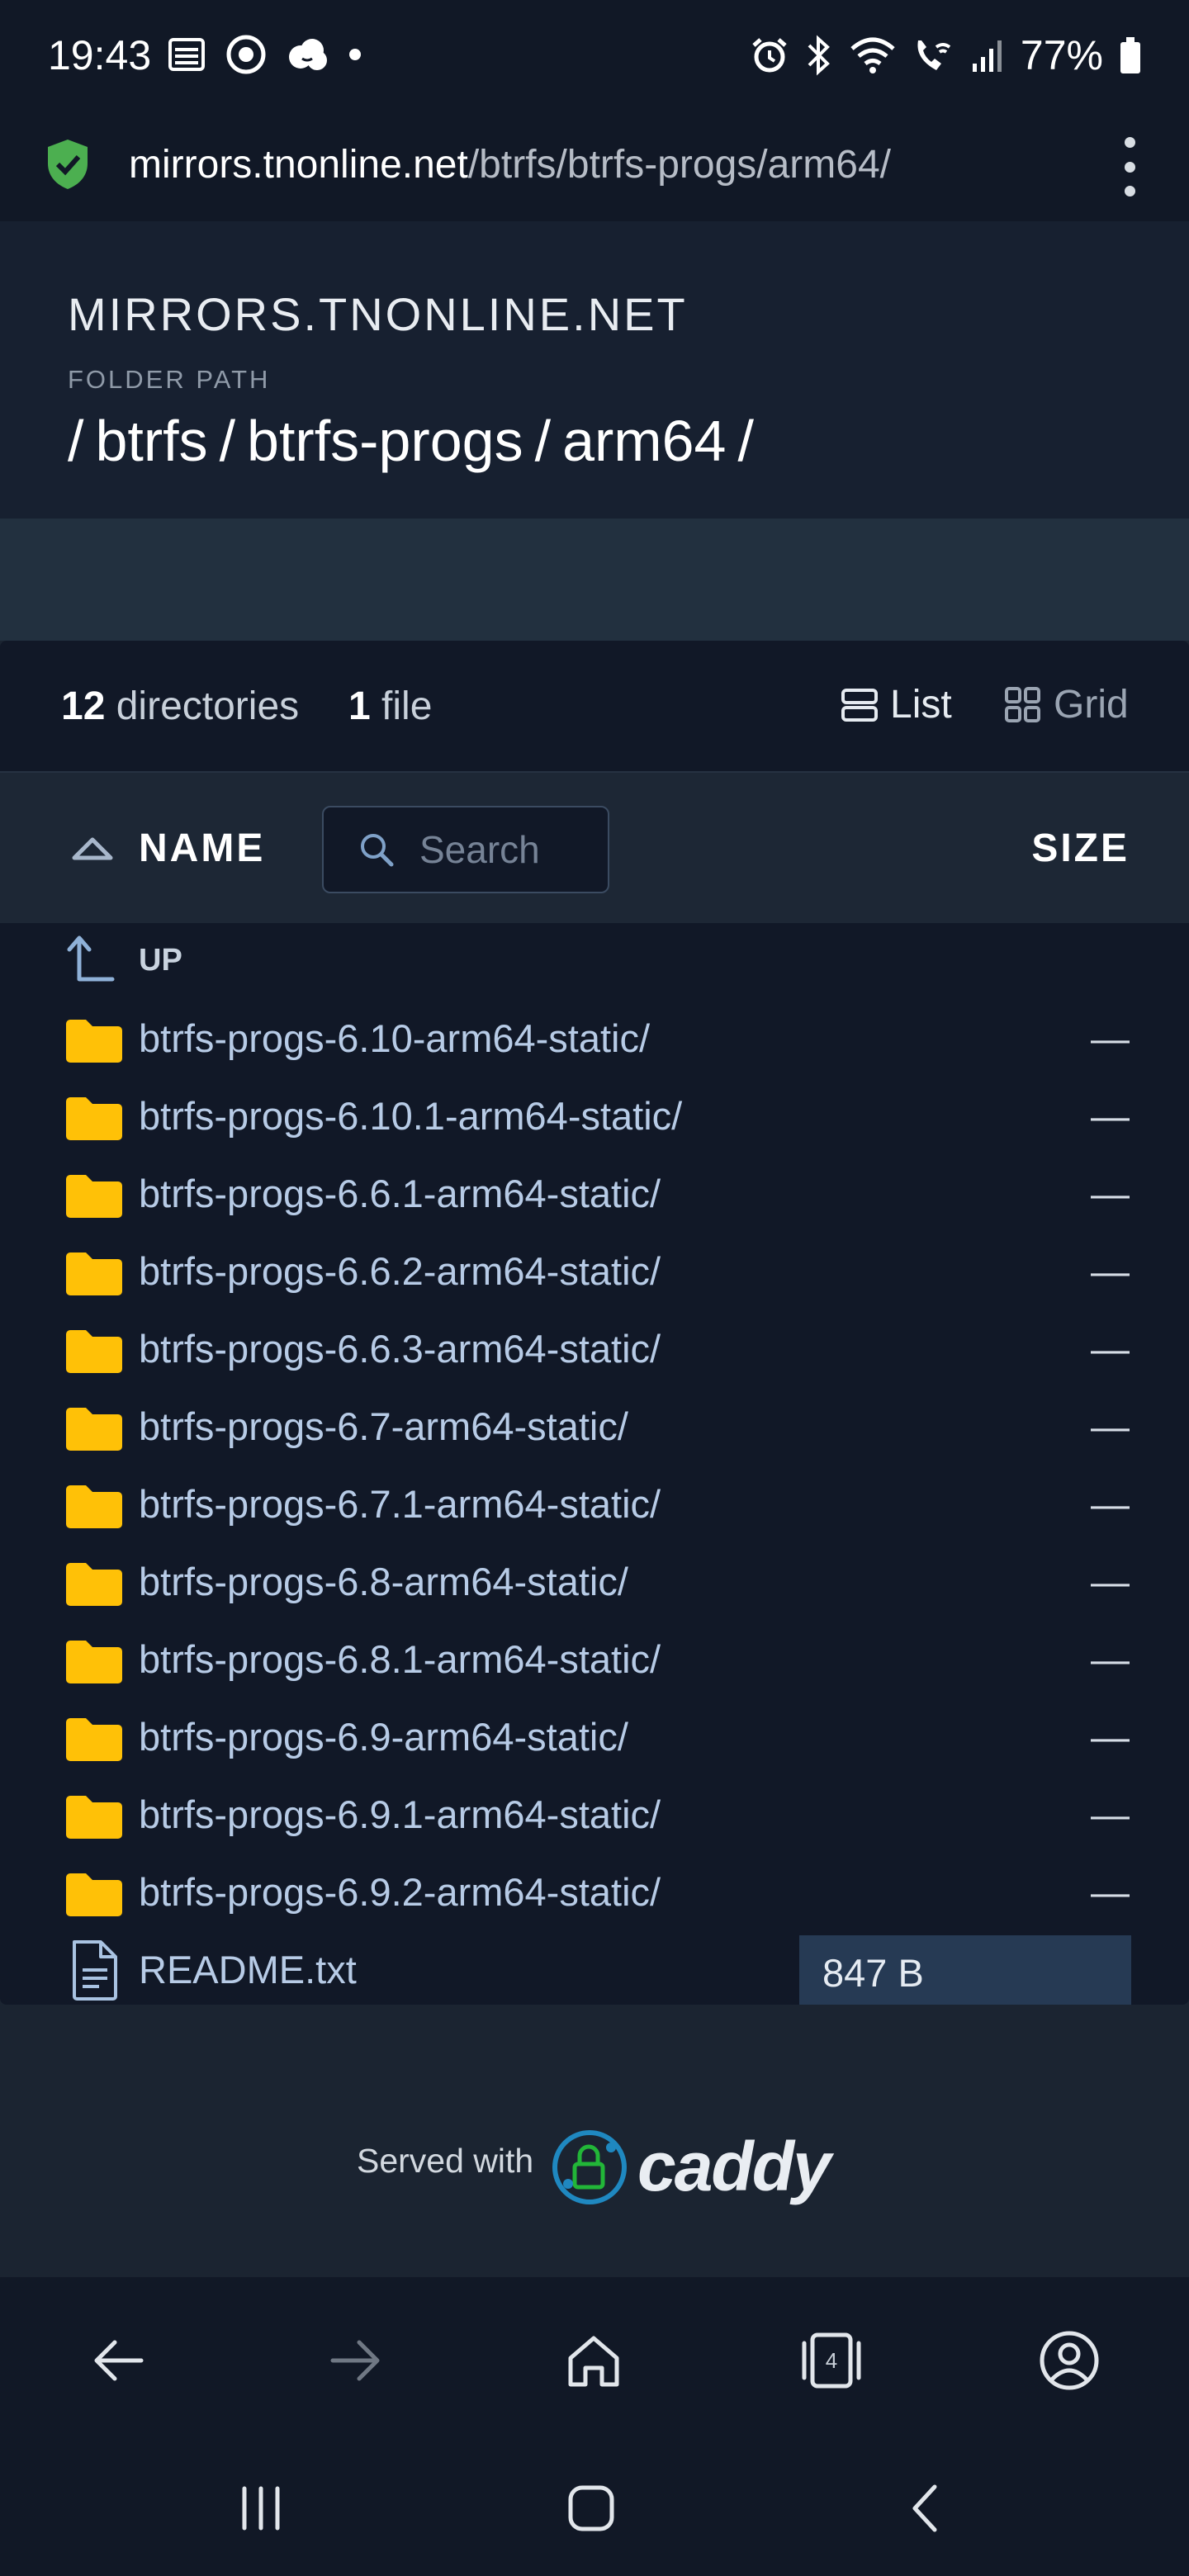 The width and height of the screenshot is (1189, 2576). What do you see at coordinates (383, 1581) in the screenshot?
I see `directory-link: btrfs-progs-6.8-arm64-static/` at bounding box center [383, 1581].